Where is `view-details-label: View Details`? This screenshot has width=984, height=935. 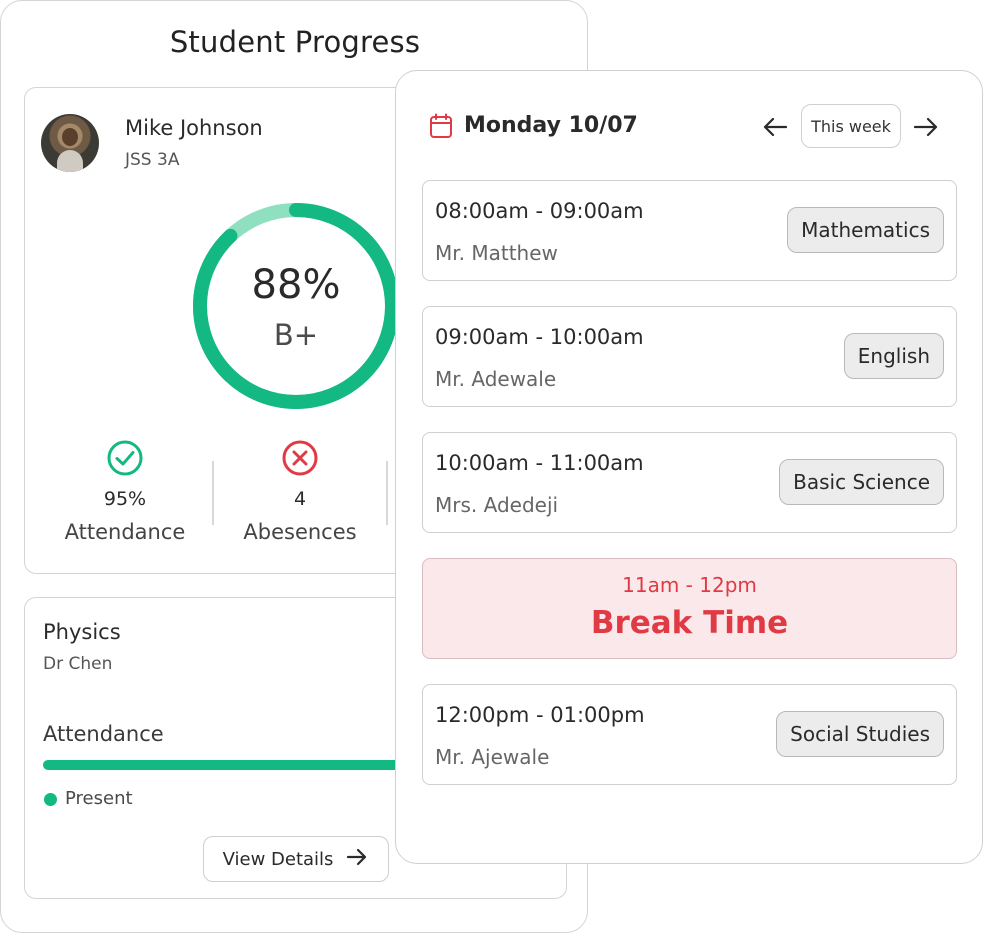 view-details-label: View Details is located at coordinates (278, 859).